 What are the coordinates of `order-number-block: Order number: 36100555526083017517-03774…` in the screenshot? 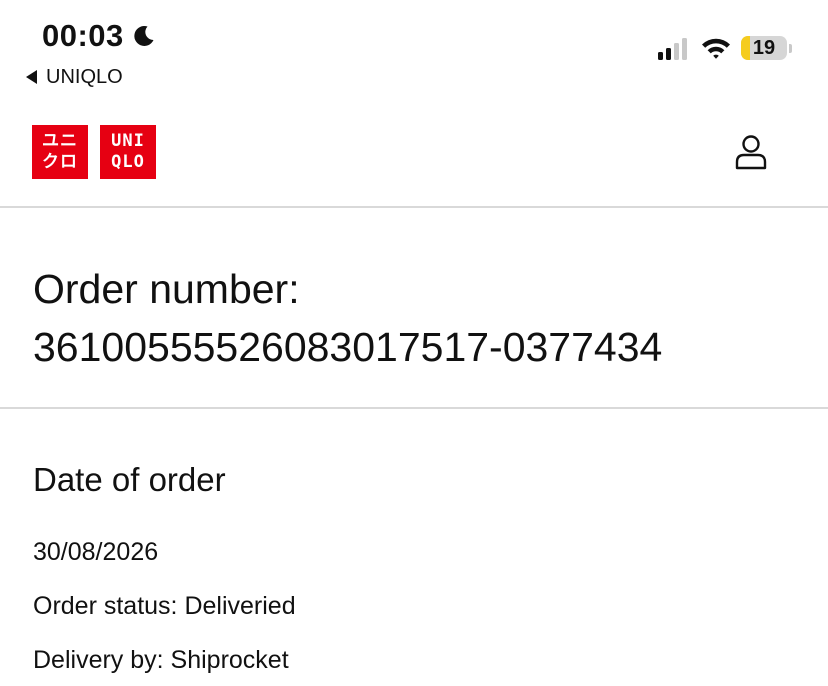 It's located at (347, 318).